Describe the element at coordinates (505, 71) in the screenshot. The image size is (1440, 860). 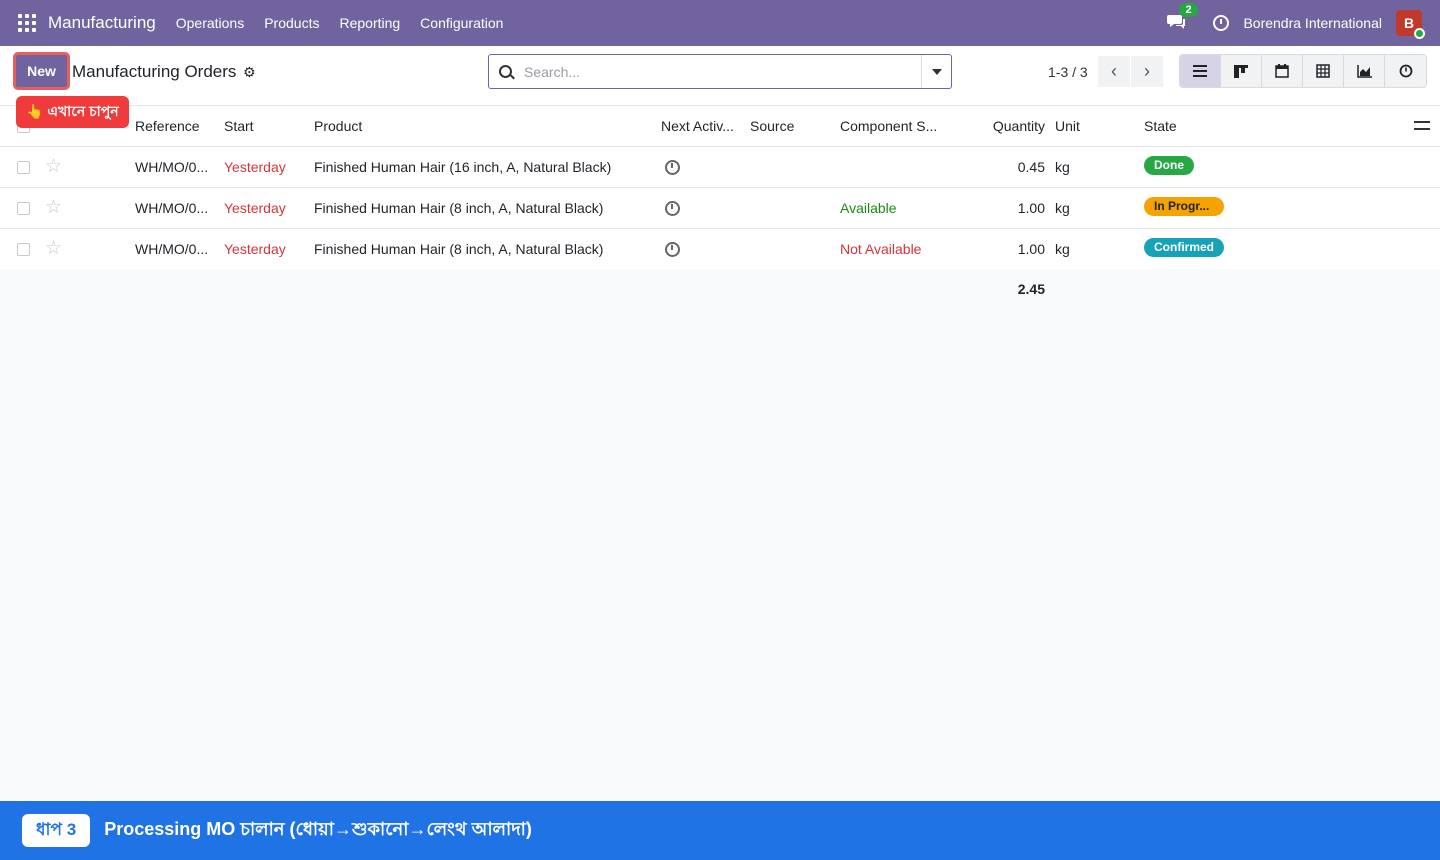
I see `search-icon` at that location.